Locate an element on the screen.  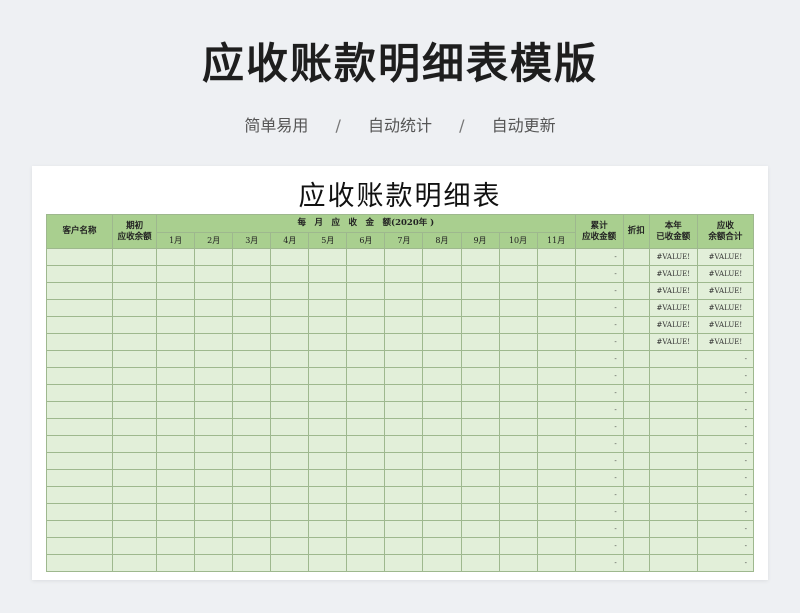
cell-year-received: #VALUE! is located at coordinates (673, 342).